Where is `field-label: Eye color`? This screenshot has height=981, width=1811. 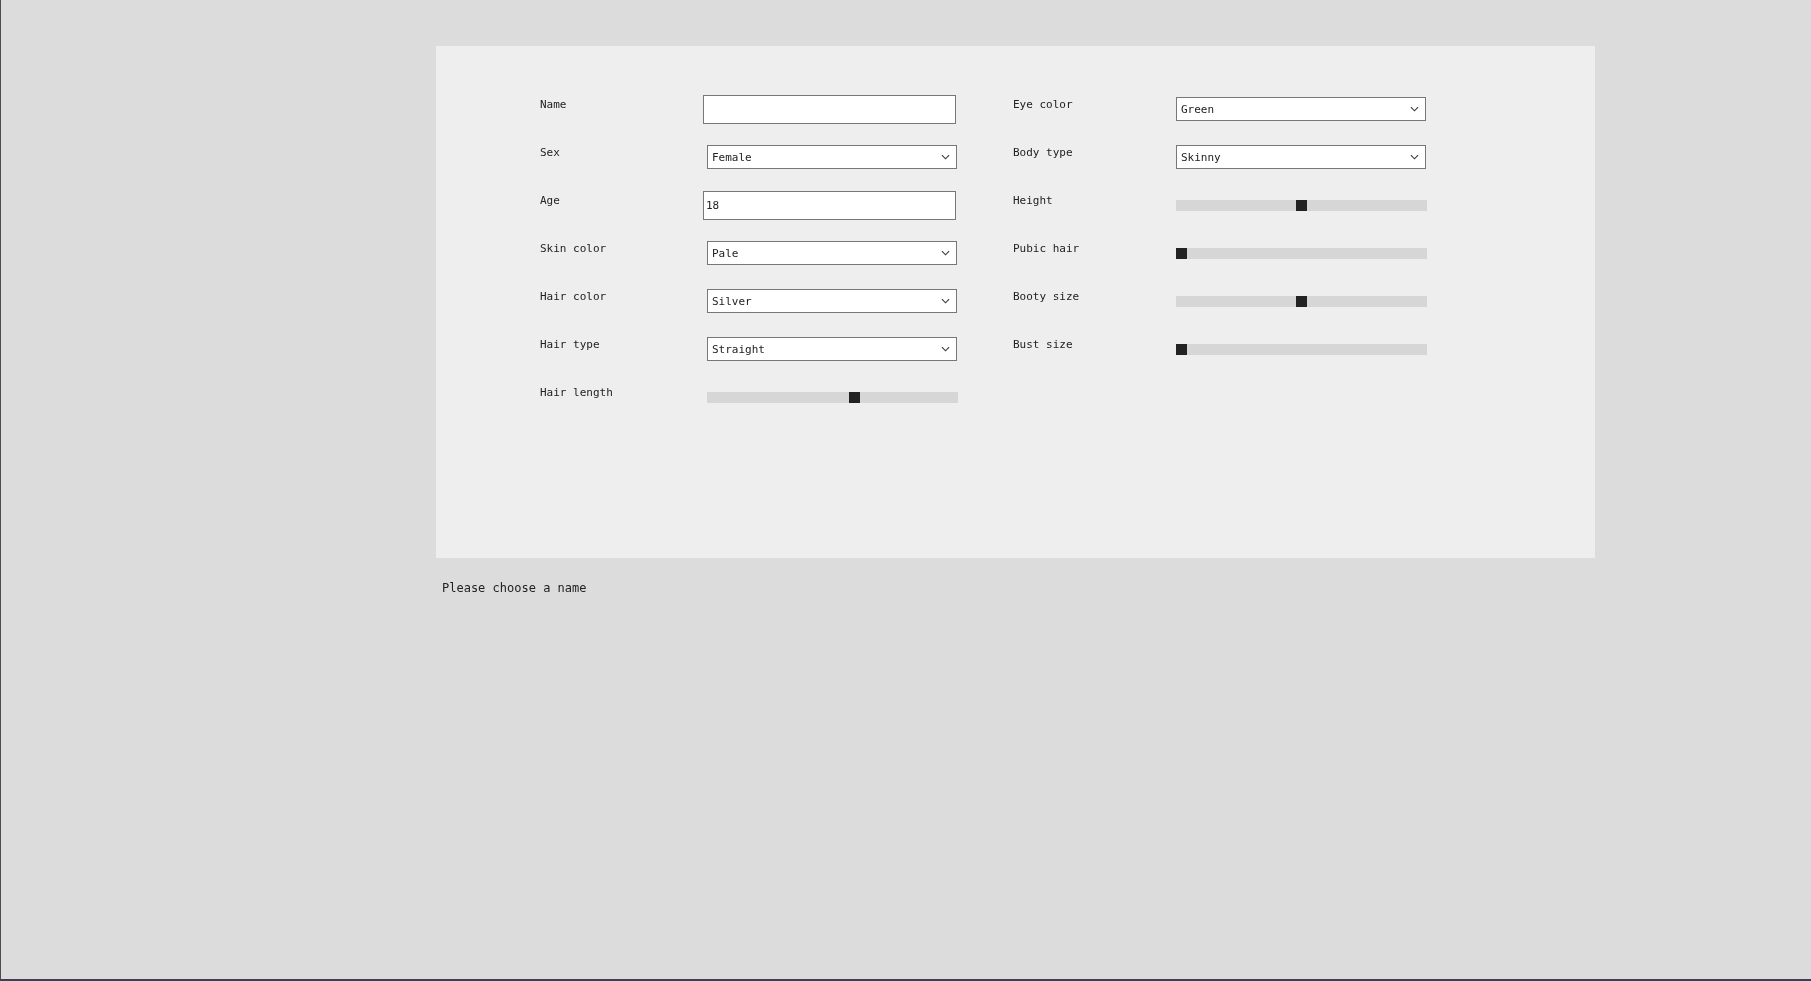 field-label: Eye color is located at coordinates (1043, 104).